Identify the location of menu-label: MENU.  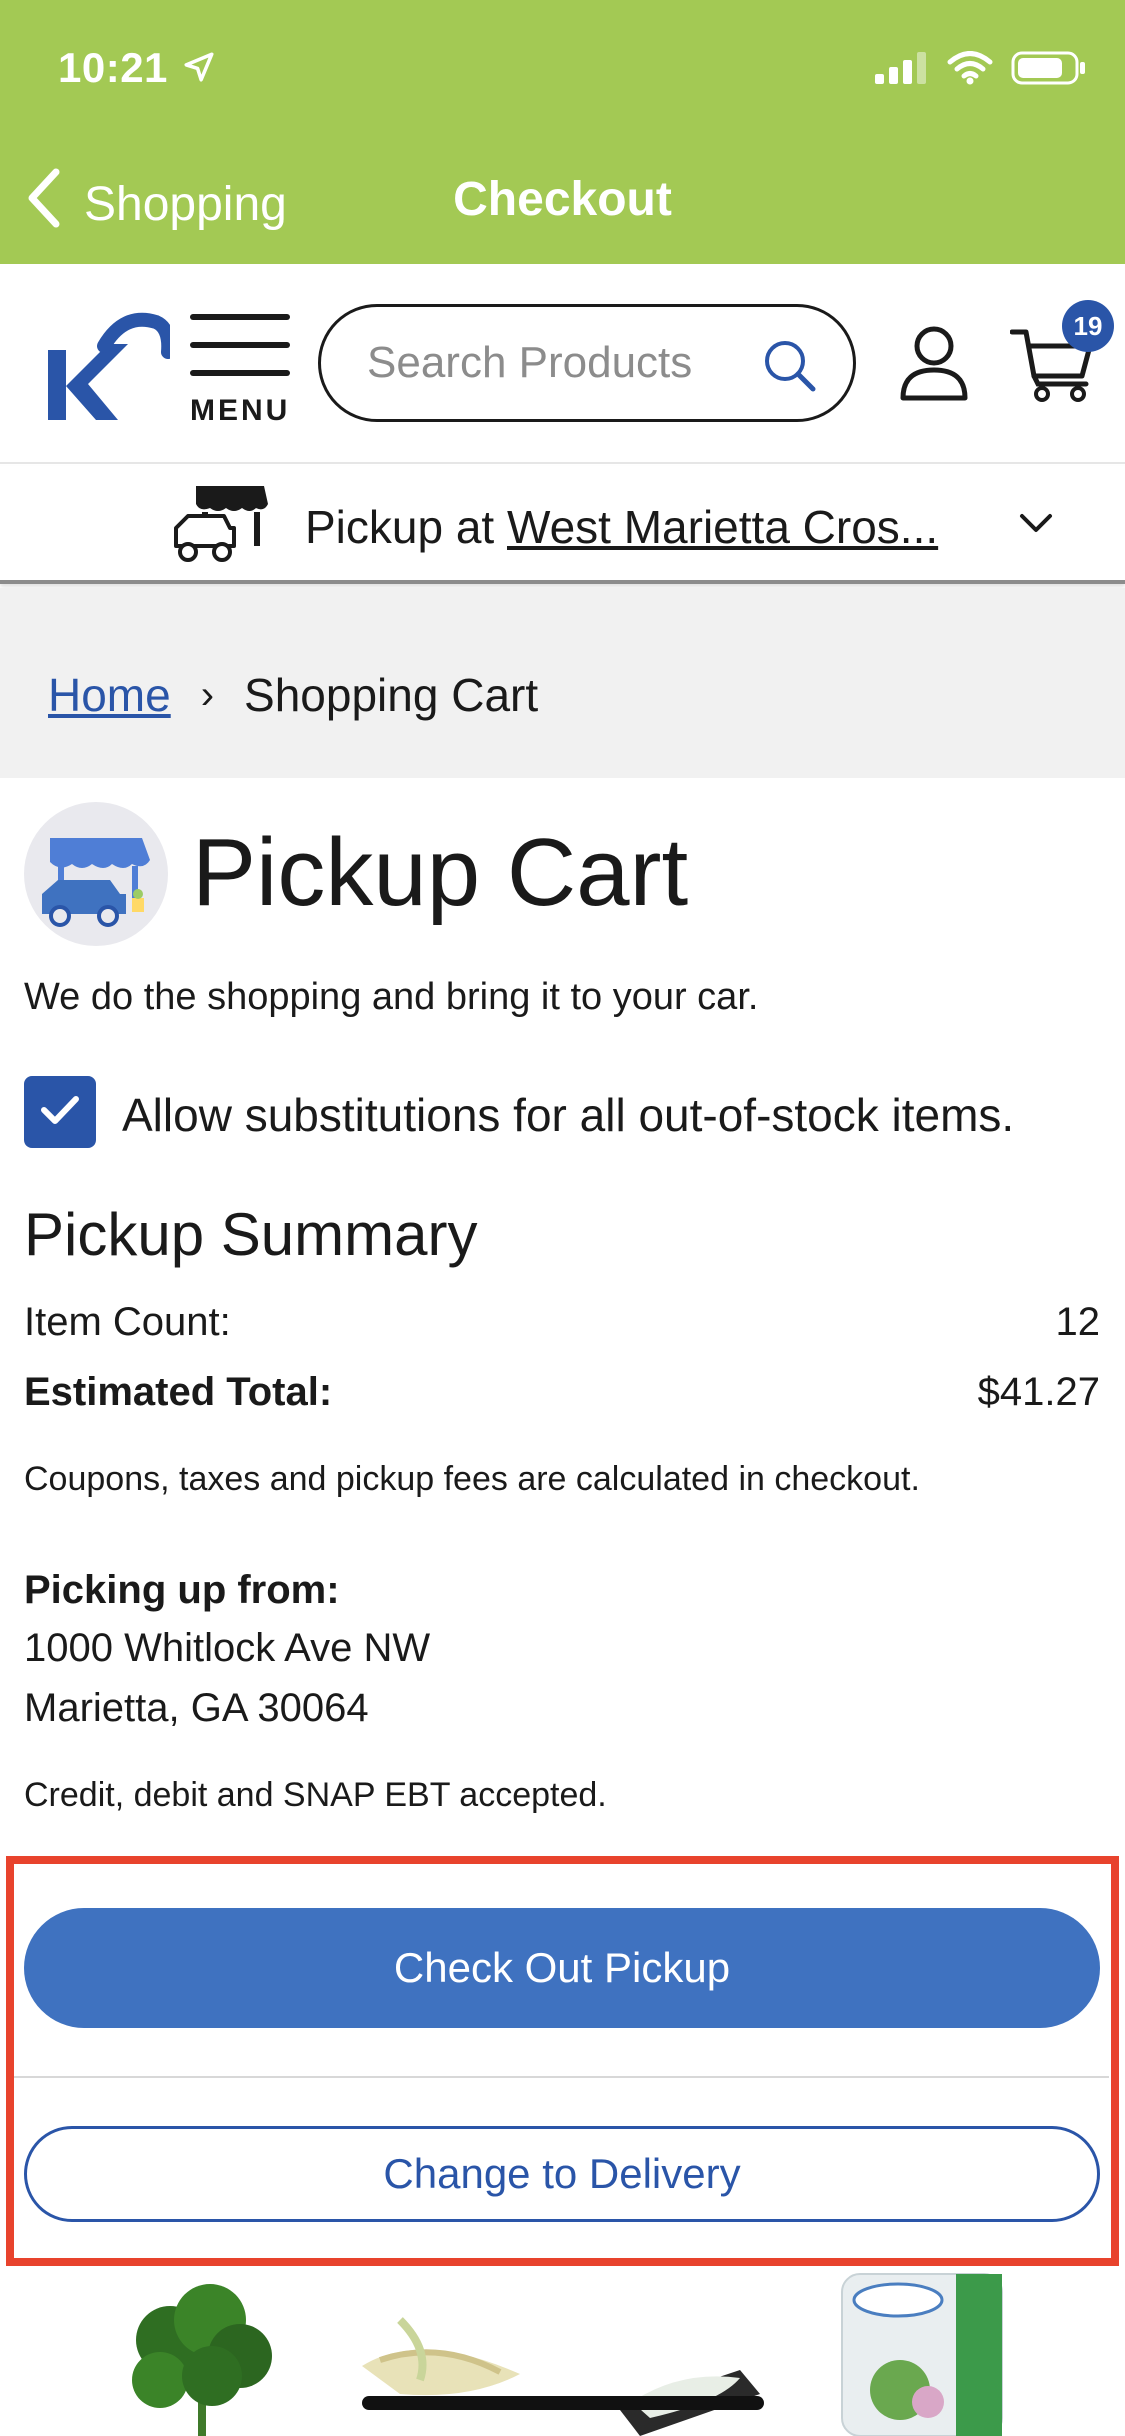
(240, 410).